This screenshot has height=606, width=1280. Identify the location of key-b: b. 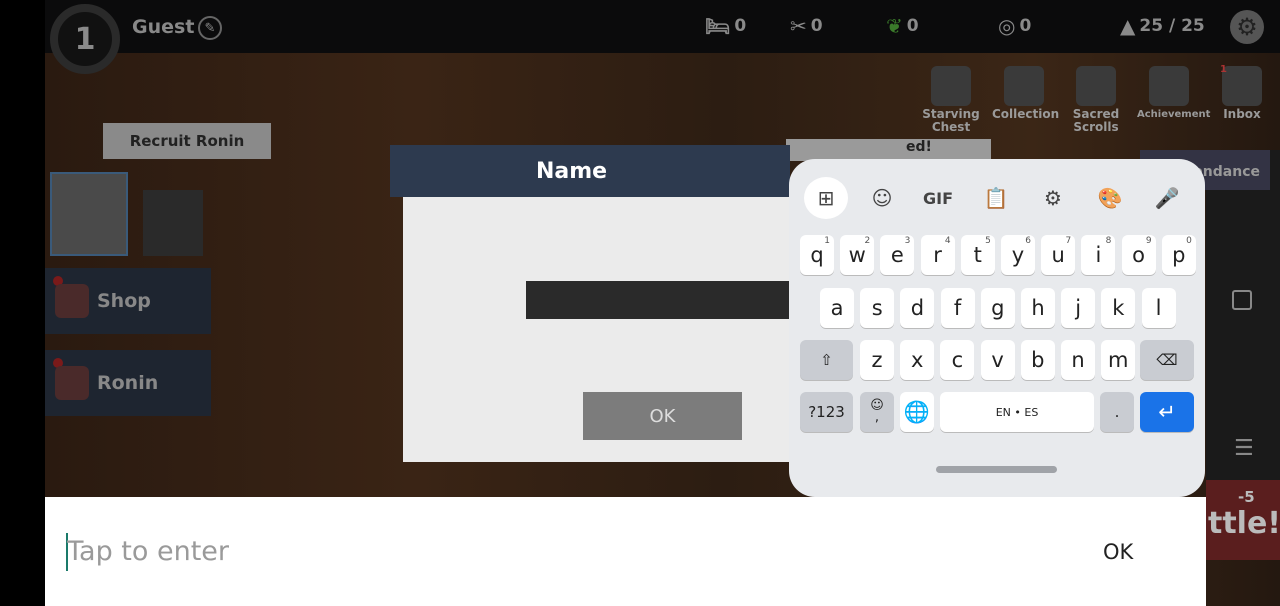
(1037, 360).